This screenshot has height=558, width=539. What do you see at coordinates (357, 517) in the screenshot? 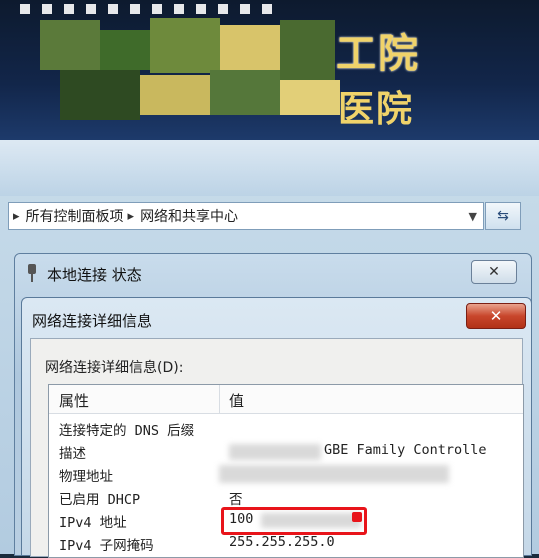
I see `red-marker` at bounding box center [357, 517].